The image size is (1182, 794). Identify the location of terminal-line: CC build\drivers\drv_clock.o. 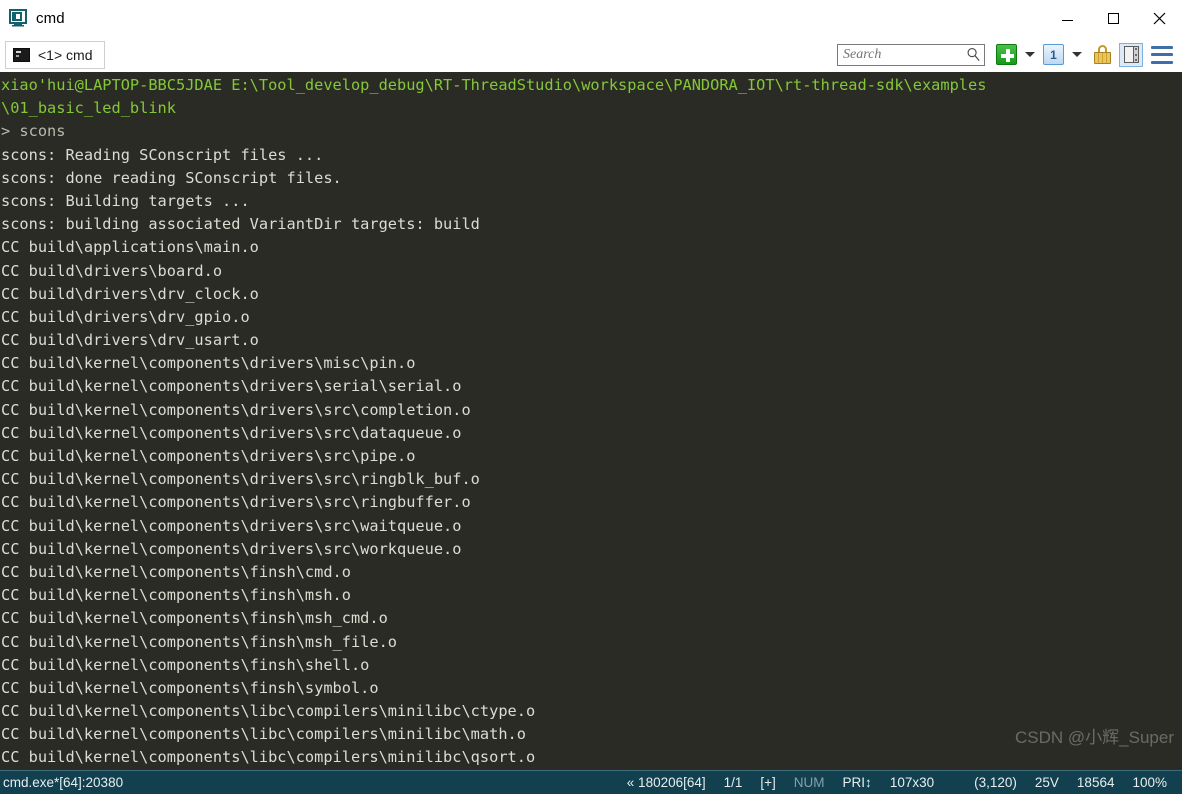
(130, 293).